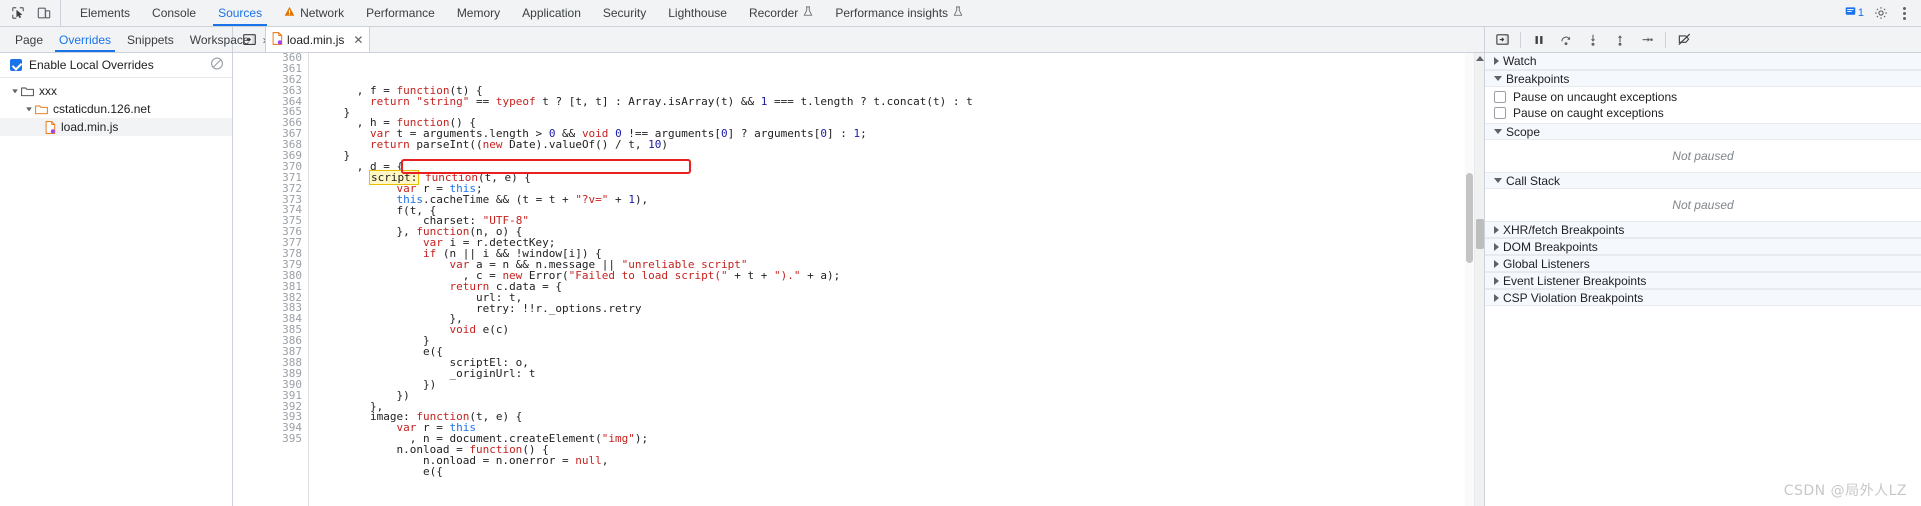  What do you see at coordinates (41, 109) in the screenshot?
I see `folder-override-icon` at bounding box center [41, 109].